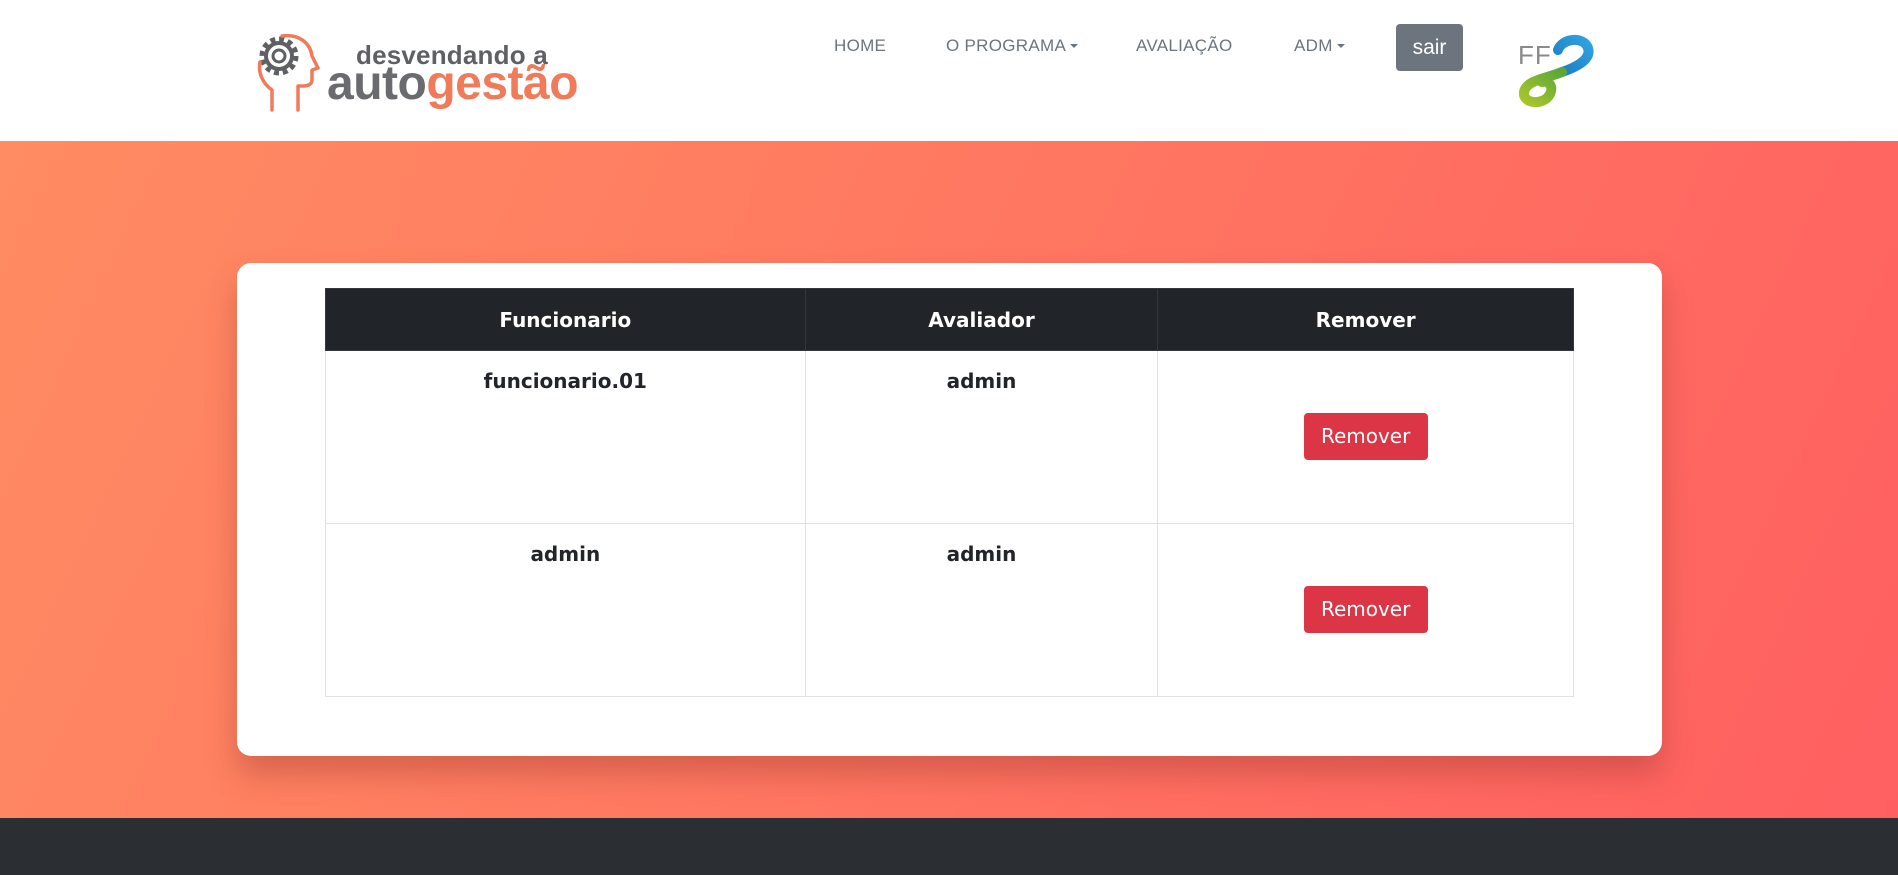 The image size is (1898, 875). Describe the element at coordinates (502, 83) in the screenshot. I see `logo-wordmark-gestao: gestão` at that location.